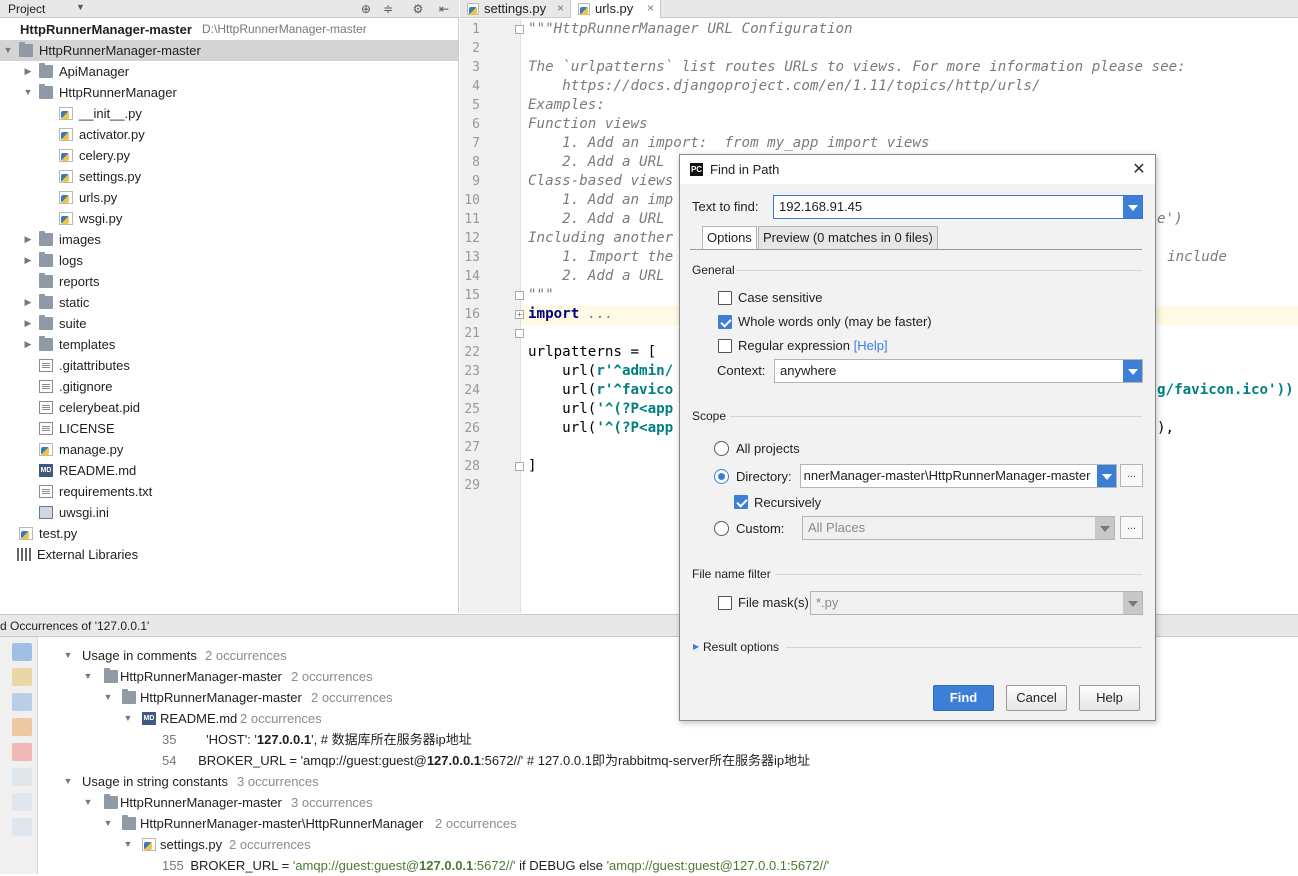 This screenshot has height=876, width=1298. Describe the element at coordinates (229, 218) in the screenshot. I see `project-tree-item: wsgi.py` at that location.